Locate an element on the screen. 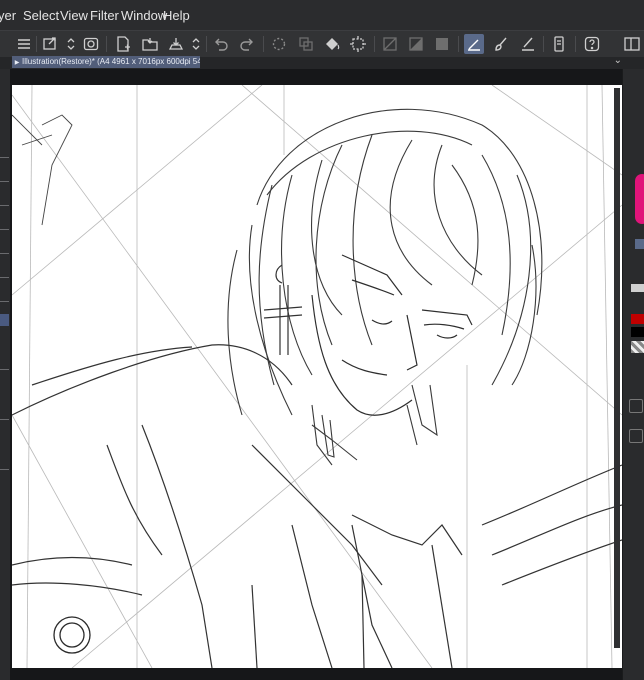 The image size is (644, 680). clip-icon is located at coordinates (390, 44).